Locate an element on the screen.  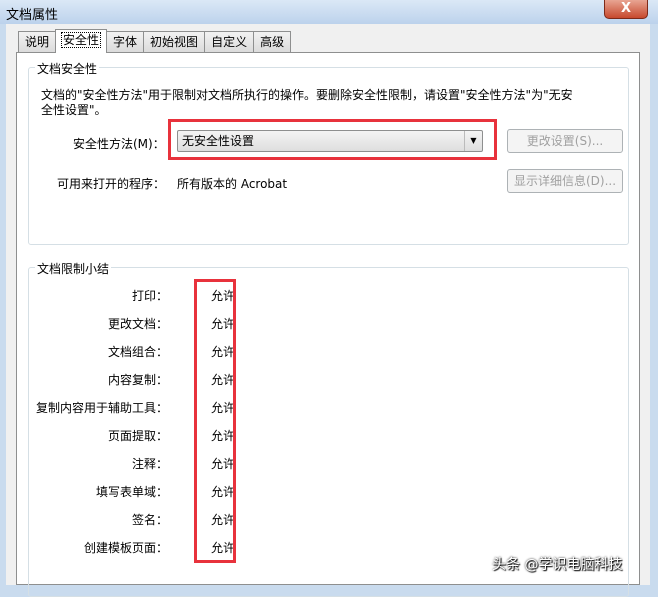
group-title: 文档安全性 is located at coordinates (67, 68).